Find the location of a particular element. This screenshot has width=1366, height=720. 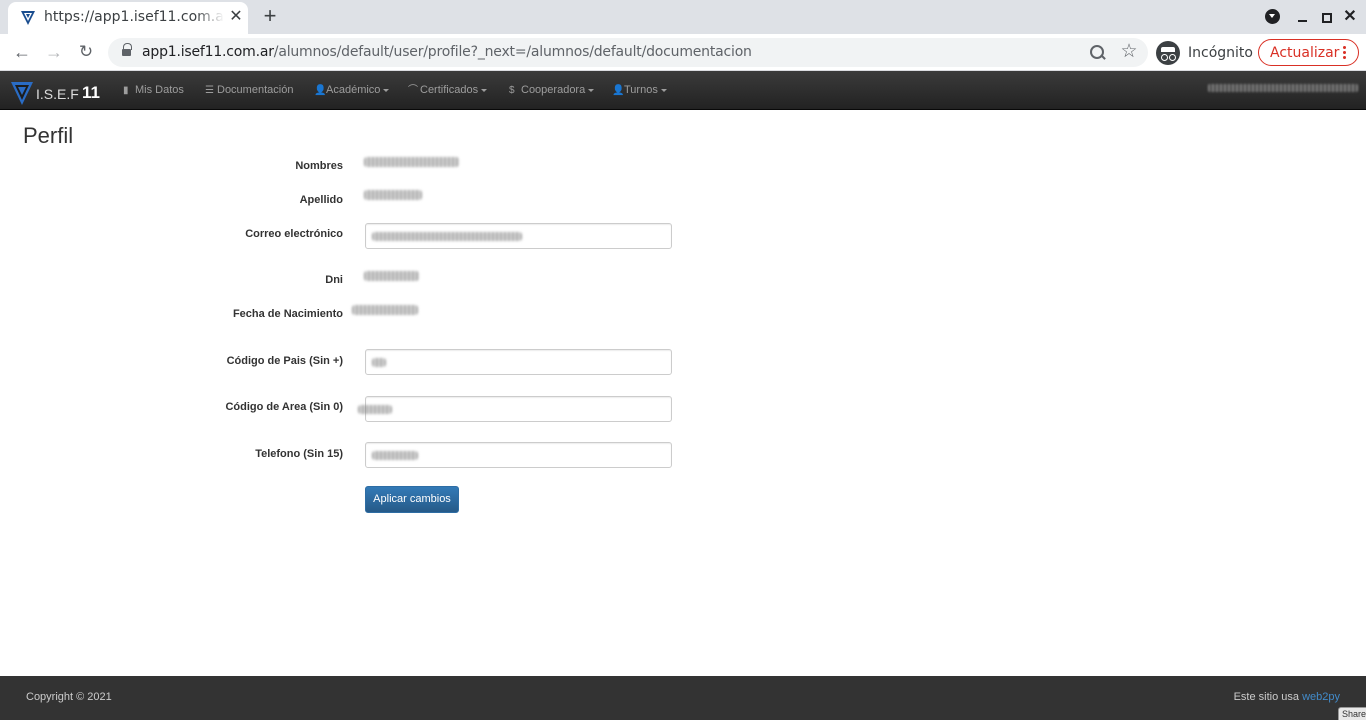

update-button: Actualizar is located at coordinates (1308, 52).